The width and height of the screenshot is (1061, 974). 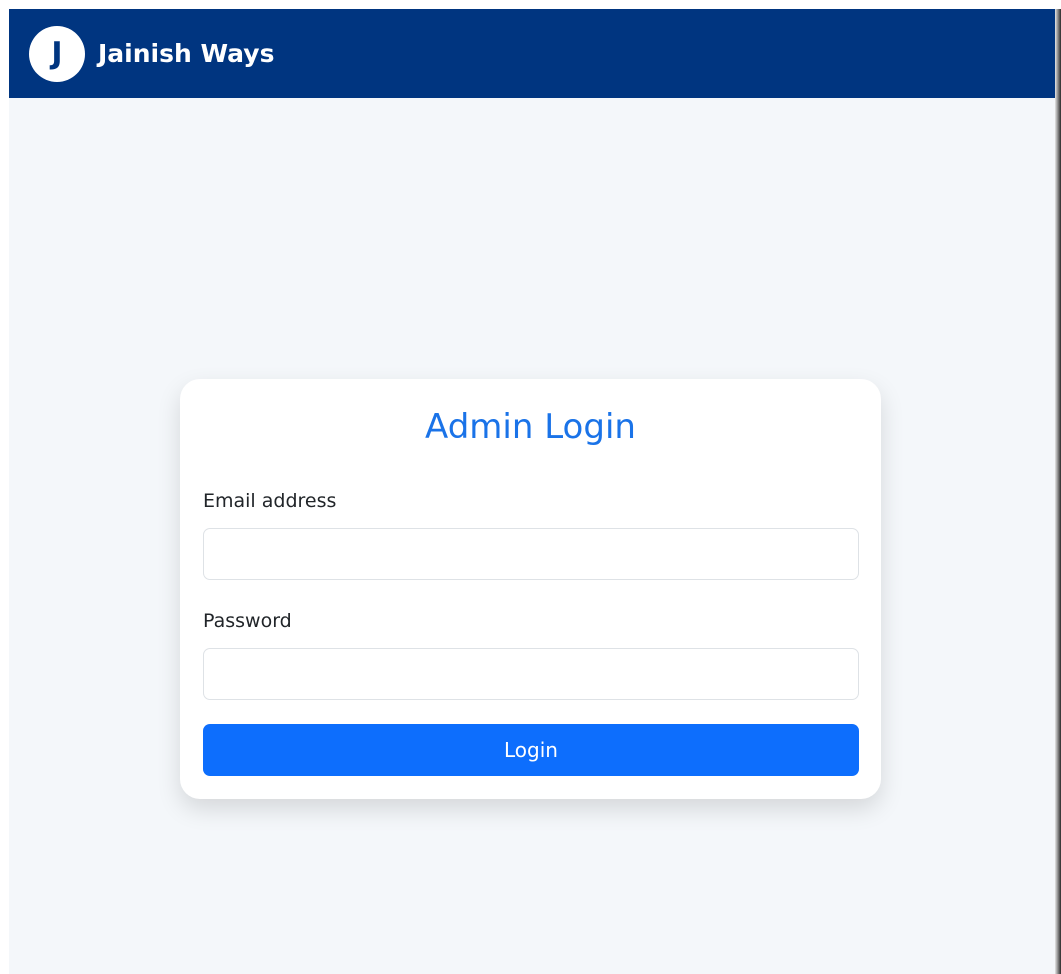 I want to click on email-field, so click(x=531, y=554).